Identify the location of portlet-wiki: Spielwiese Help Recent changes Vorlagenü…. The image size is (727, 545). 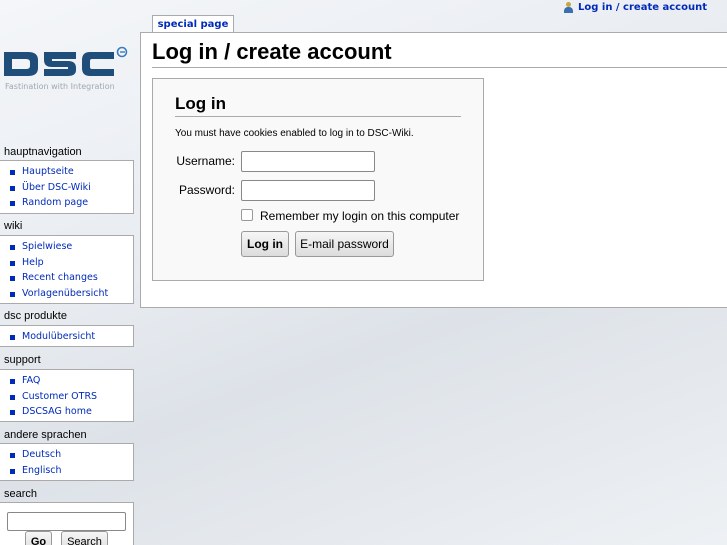
(67, 269).